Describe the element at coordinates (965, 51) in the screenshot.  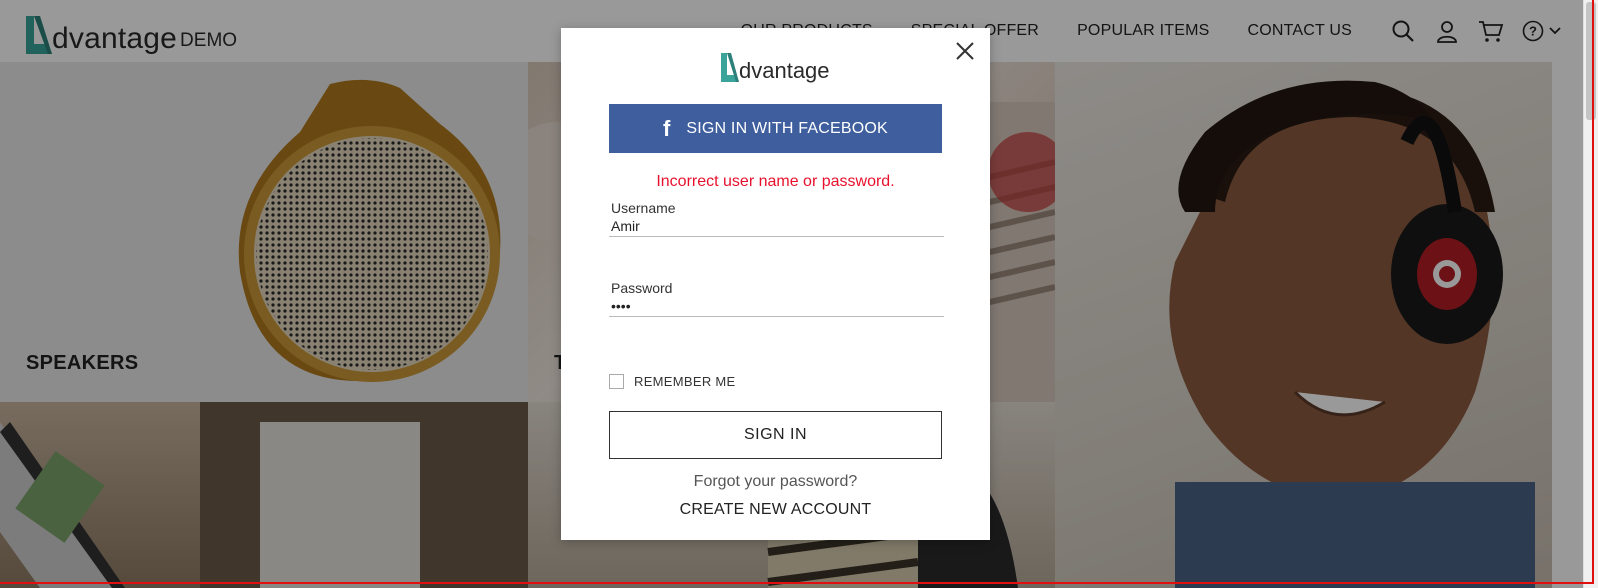
I see `close-icon` at that location.